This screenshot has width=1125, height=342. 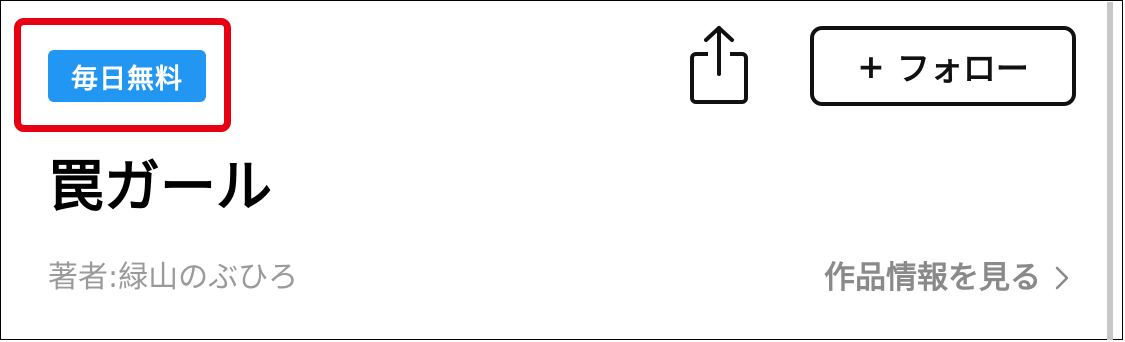 I want to click on series-info-link: 作品情報を見る, so click(x=946, y=278).